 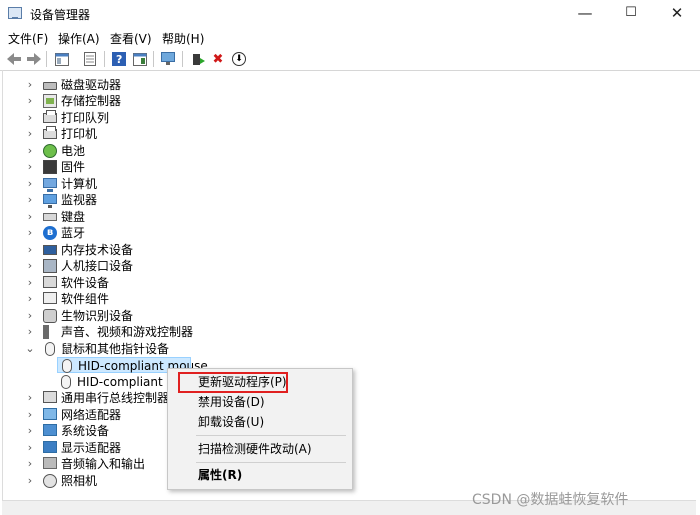 What do you see at coordinates (30, 349) in the screenshot?
I see `chevron-down-icon: ⌄` at bounding box center [30, 349].